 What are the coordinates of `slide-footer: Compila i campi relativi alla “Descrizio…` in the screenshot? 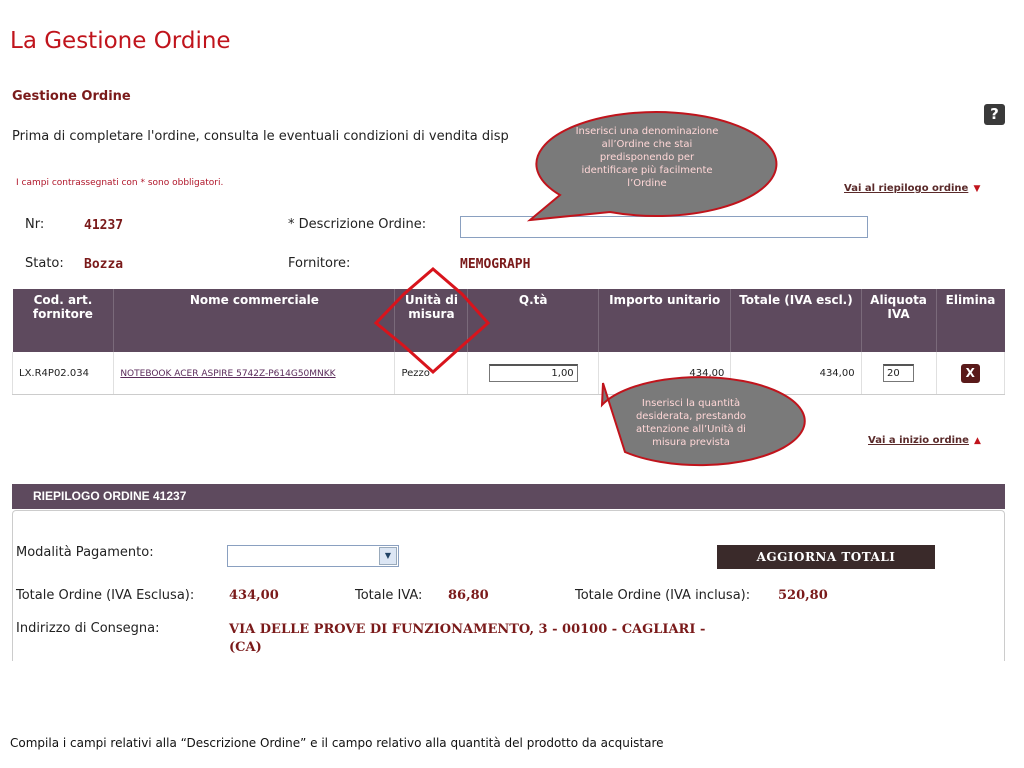 It's located at (337, 743).